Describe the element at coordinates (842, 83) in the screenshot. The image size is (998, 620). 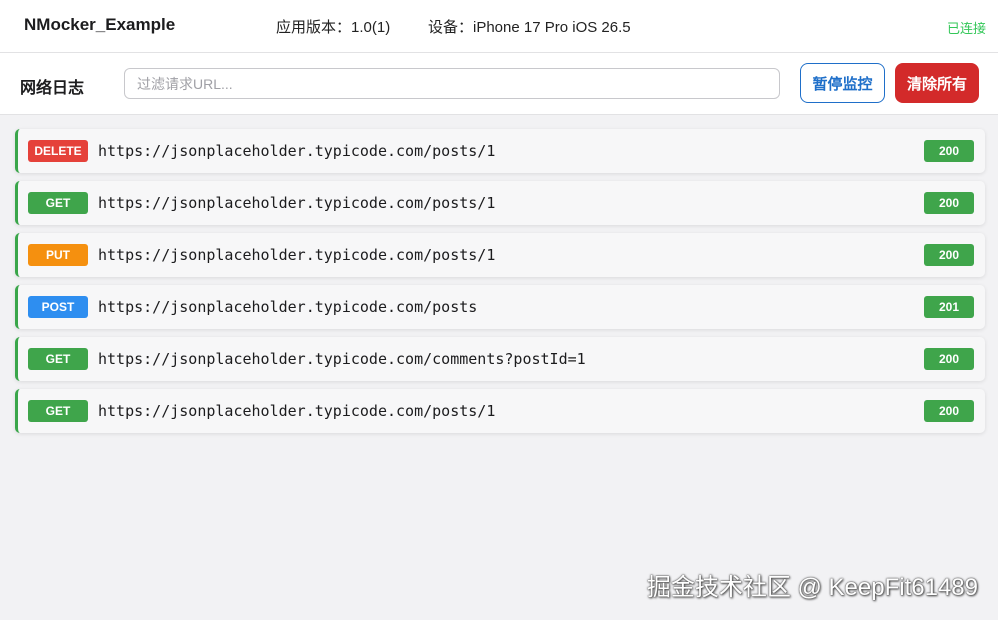
I see `pause-monitor-button: 暂停监控` at that location.